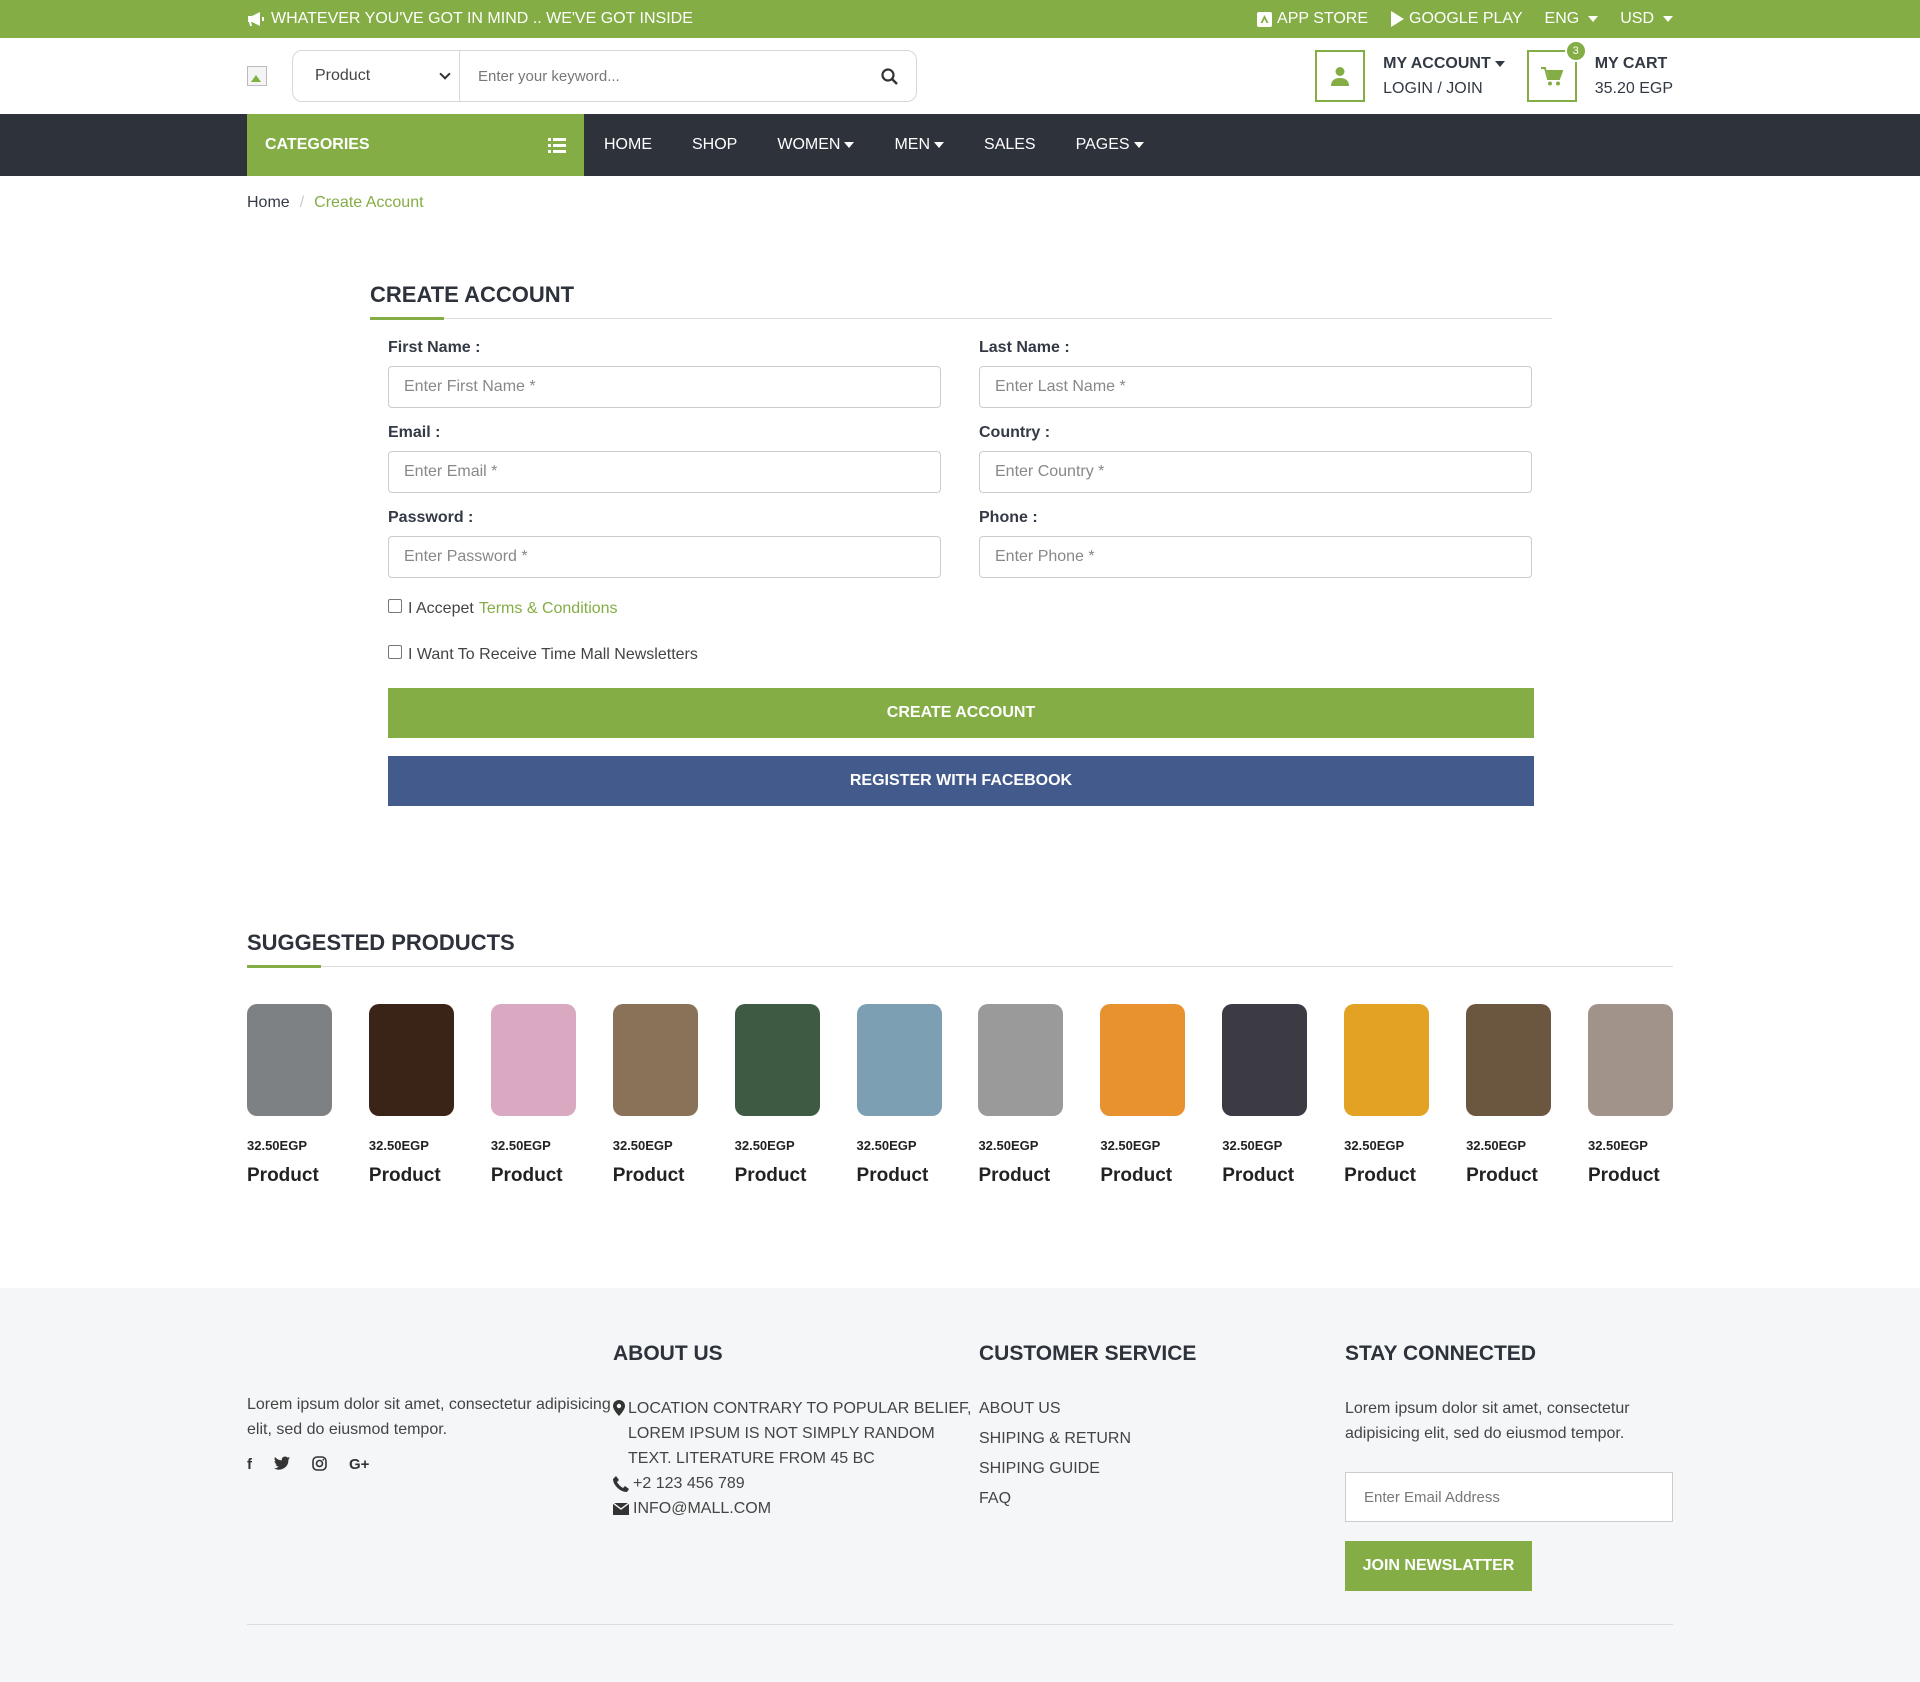  What do you see at coordinates (889, 76) in the screenshot?
I see `search-icon` at bounding box center [889, 76].